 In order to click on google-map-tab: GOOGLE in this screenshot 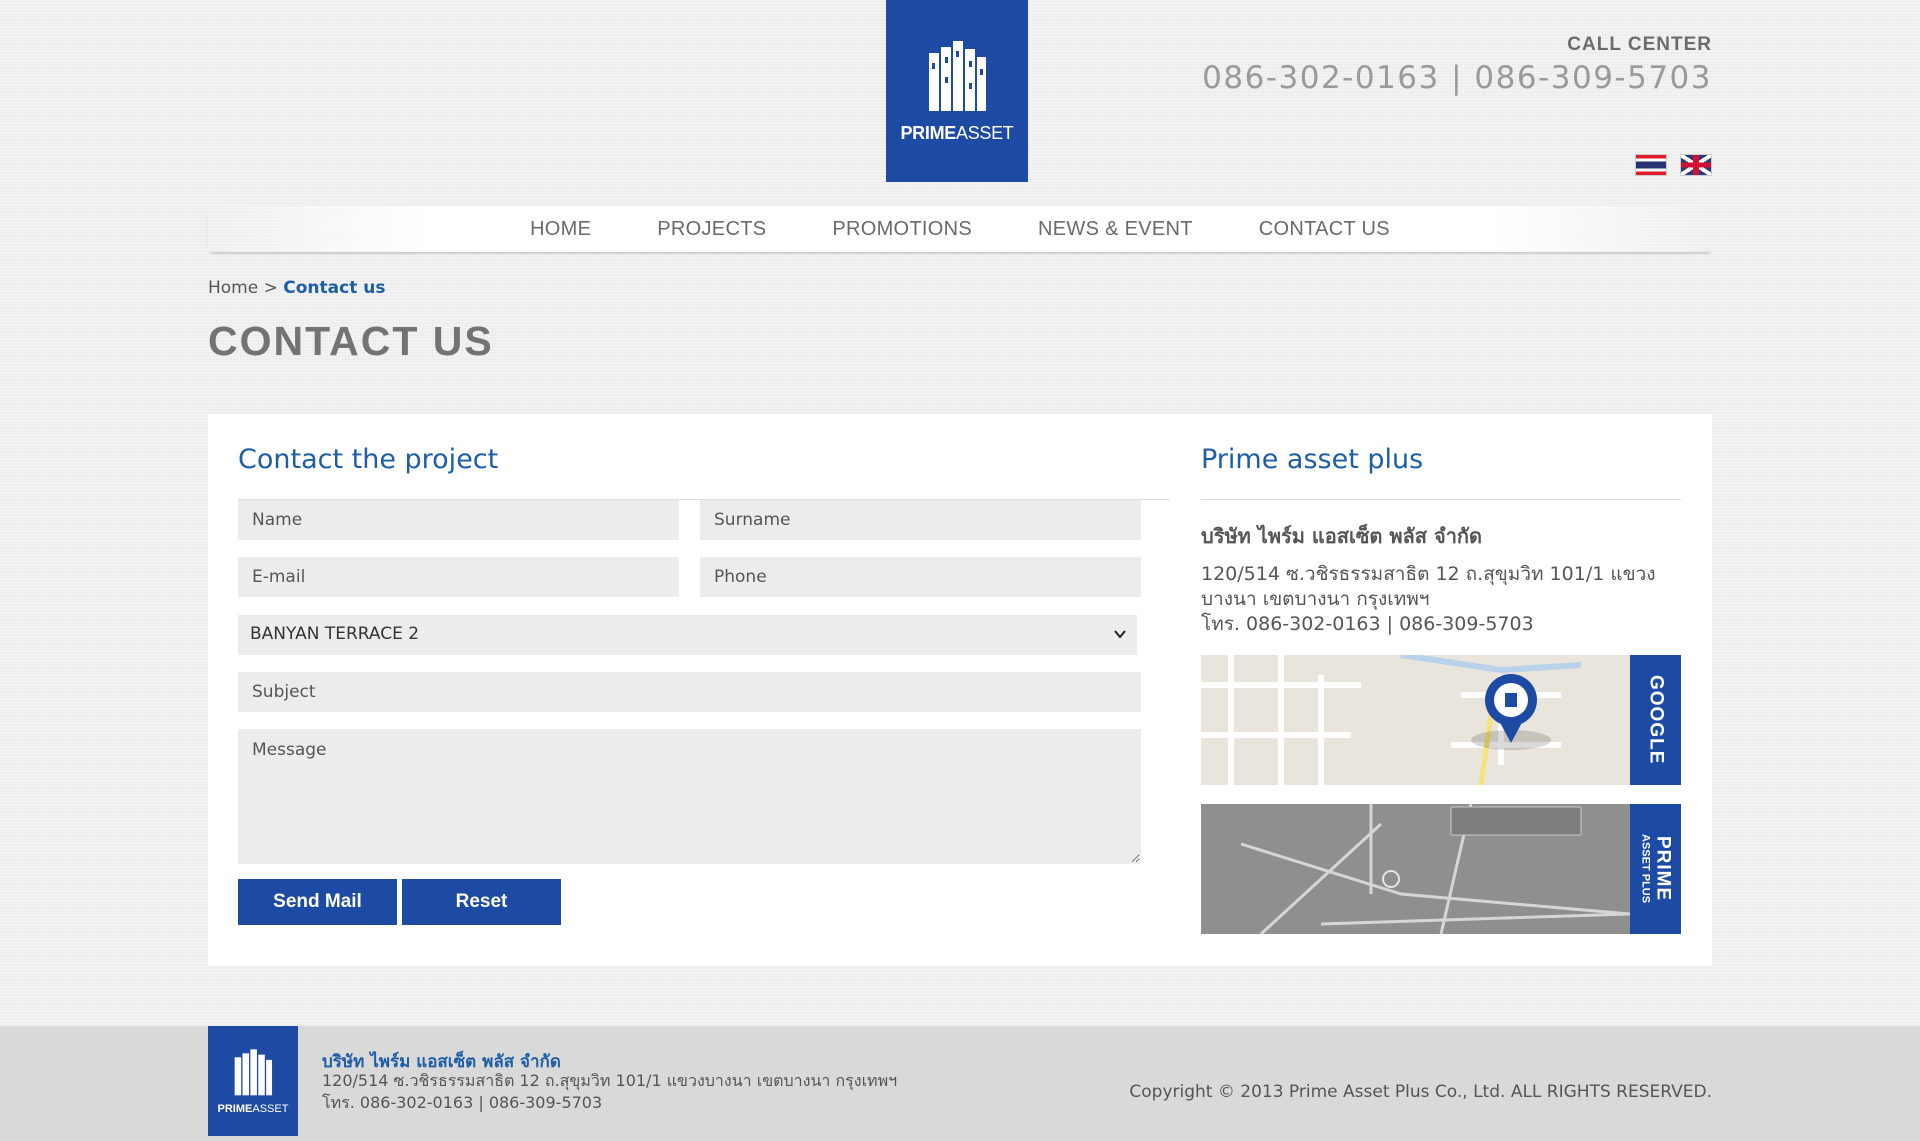, I will do `click(1655, 720)`.